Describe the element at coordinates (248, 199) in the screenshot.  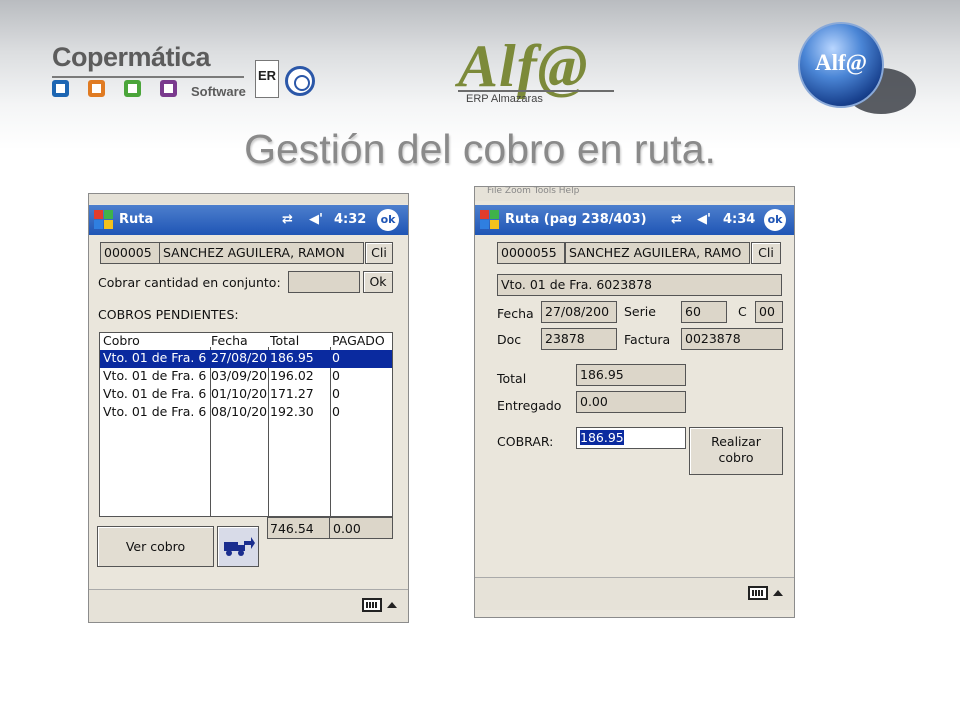
I see `menu-strip` at that location.